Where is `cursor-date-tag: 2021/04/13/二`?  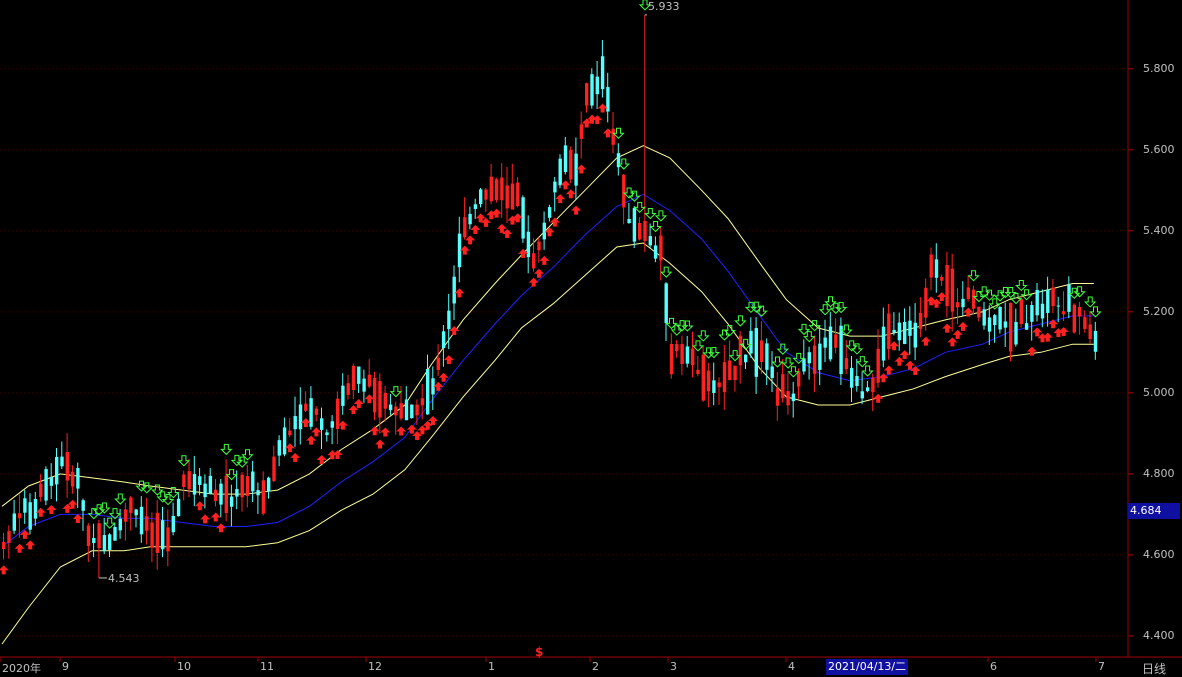
cursor-date-tag: 2021/04/13/二 is located at coordinates (867, 667).